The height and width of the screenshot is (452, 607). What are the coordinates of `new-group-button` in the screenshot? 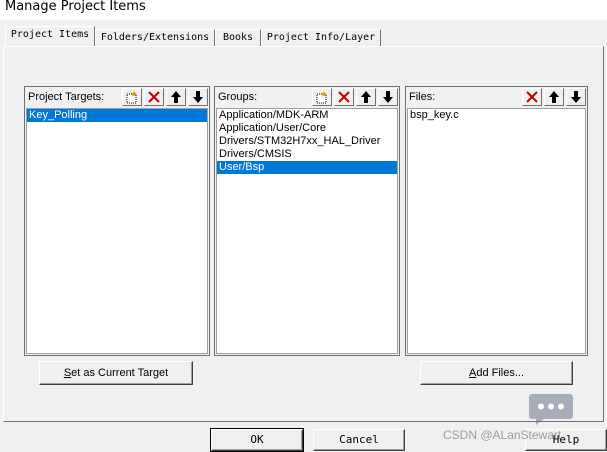 It's located at (322, 97).